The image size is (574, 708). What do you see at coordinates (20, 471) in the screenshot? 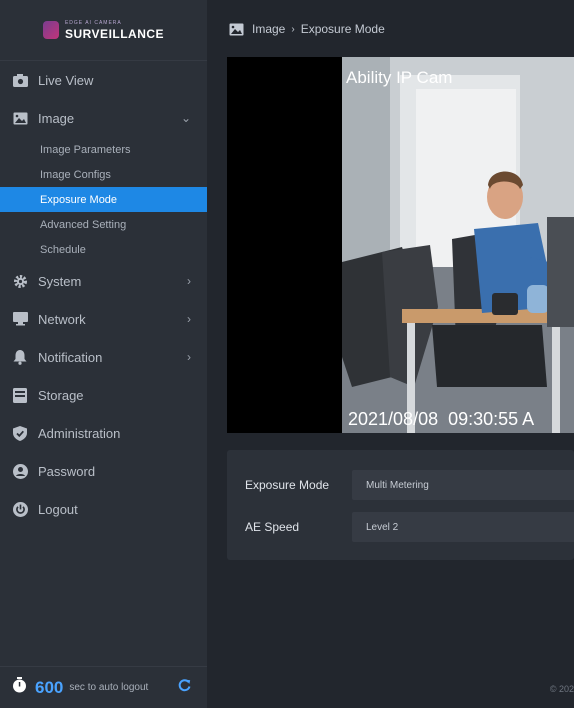
I see `user-icon` at bounding box center [20, 471].